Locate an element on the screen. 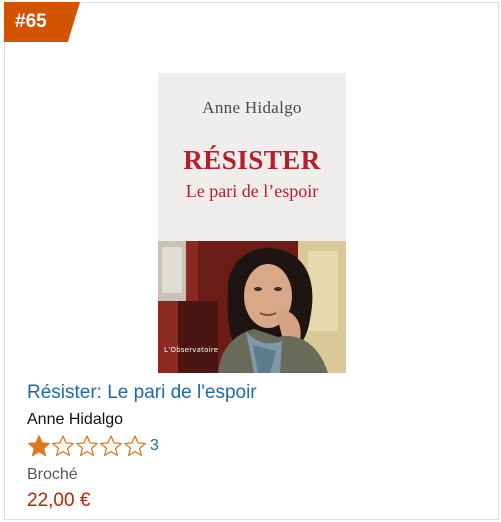  product-title-link: Résister: Le pari de l'espoir is located at coordinates (142, 393).